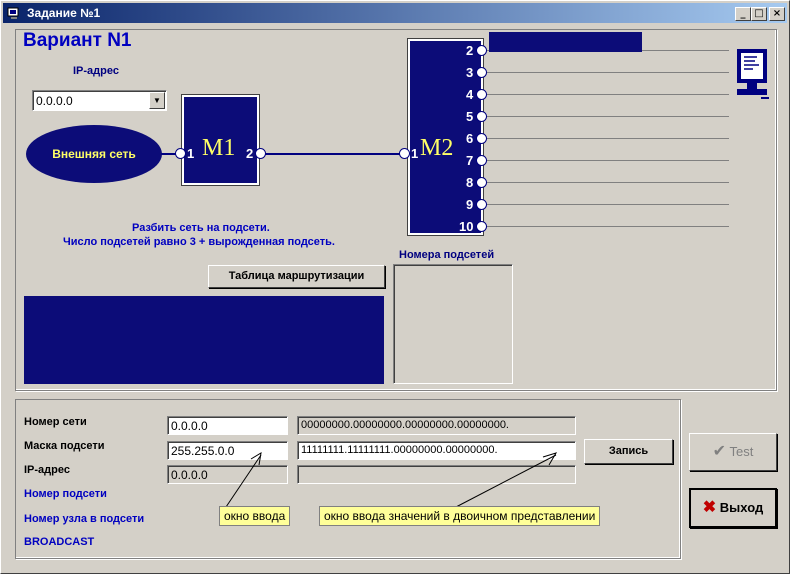 The width and height of the screenshot is (790, 574). I want to click on host-number-label: Номер узла в подсети, so click(84, 519).